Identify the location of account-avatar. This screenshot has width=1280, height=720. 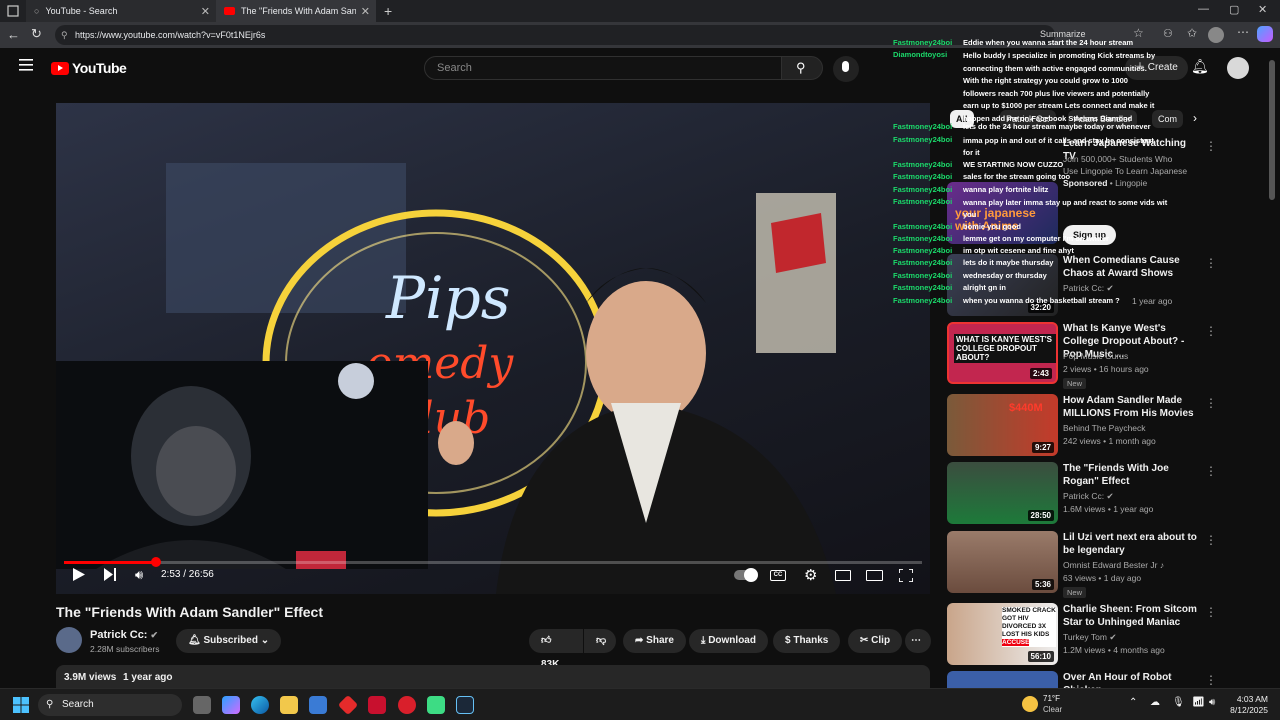
(1238, 68).